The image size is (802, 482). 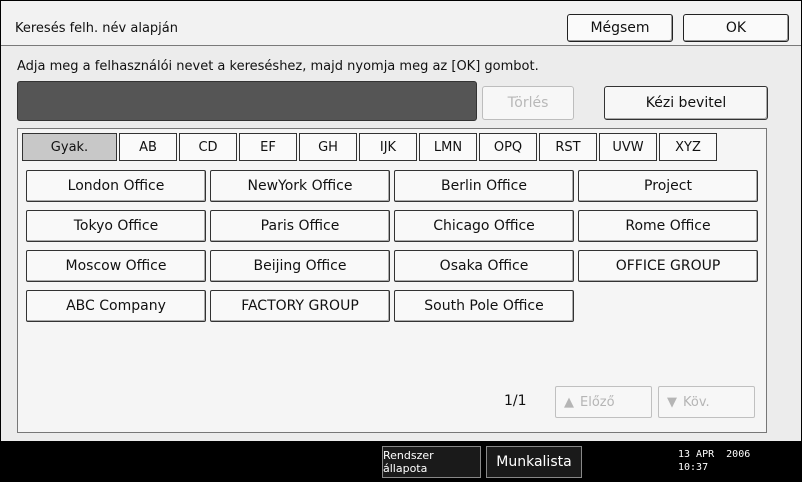 What do you see at coordinates (116, 186) in the screenshot?
I see `destination-button: London Office` at bounding box center [116, 186].